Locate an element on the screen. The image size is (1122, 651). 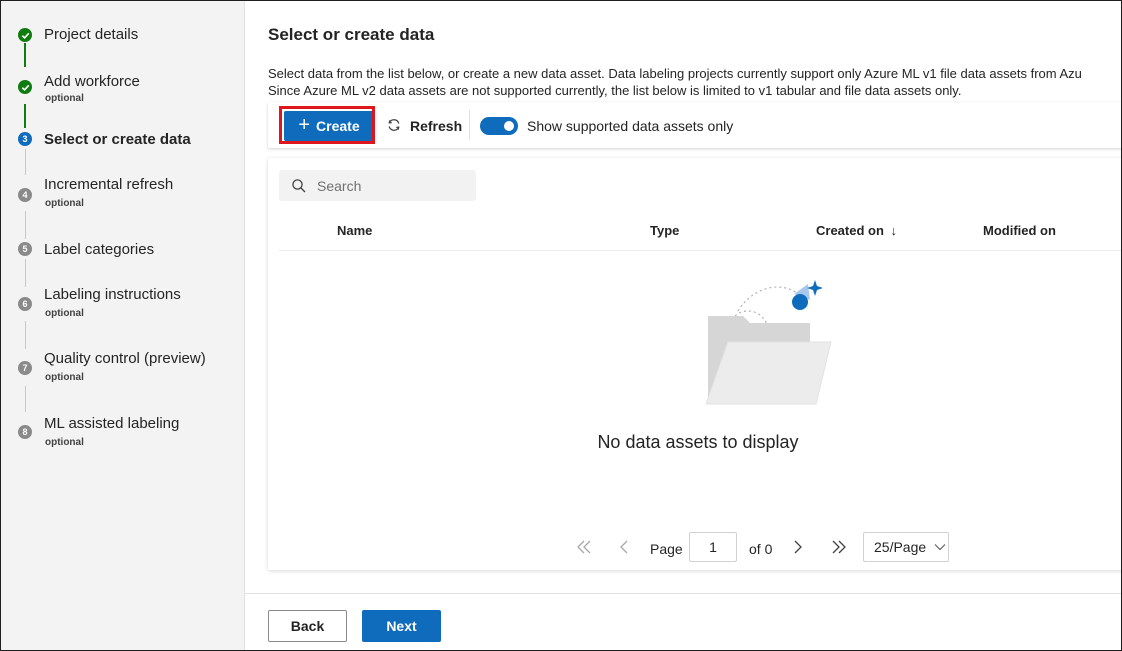
toggle-label: Show supported data assets only is located at coordinates (630, 126).